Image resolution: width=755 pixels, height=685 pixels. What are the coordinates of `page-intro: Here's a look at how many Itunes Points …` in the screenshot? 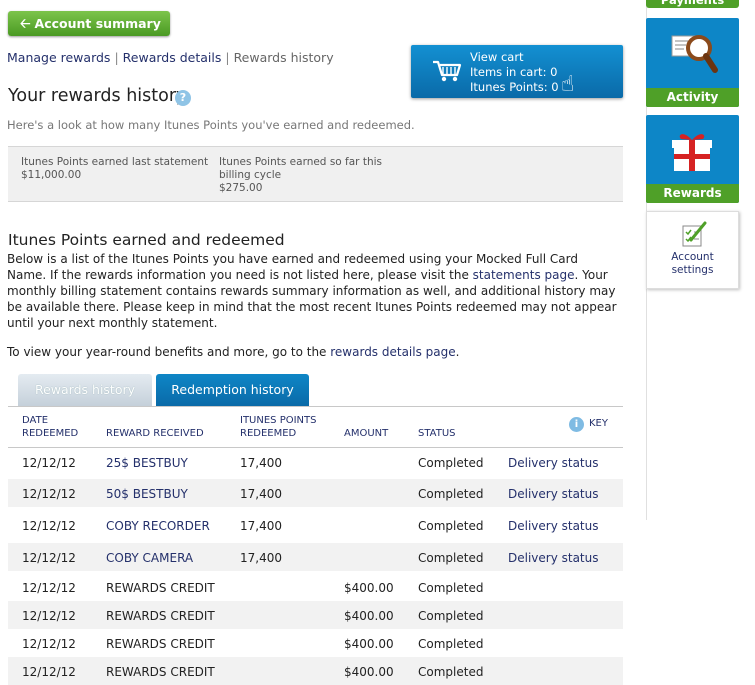 It's located at (211, 125).